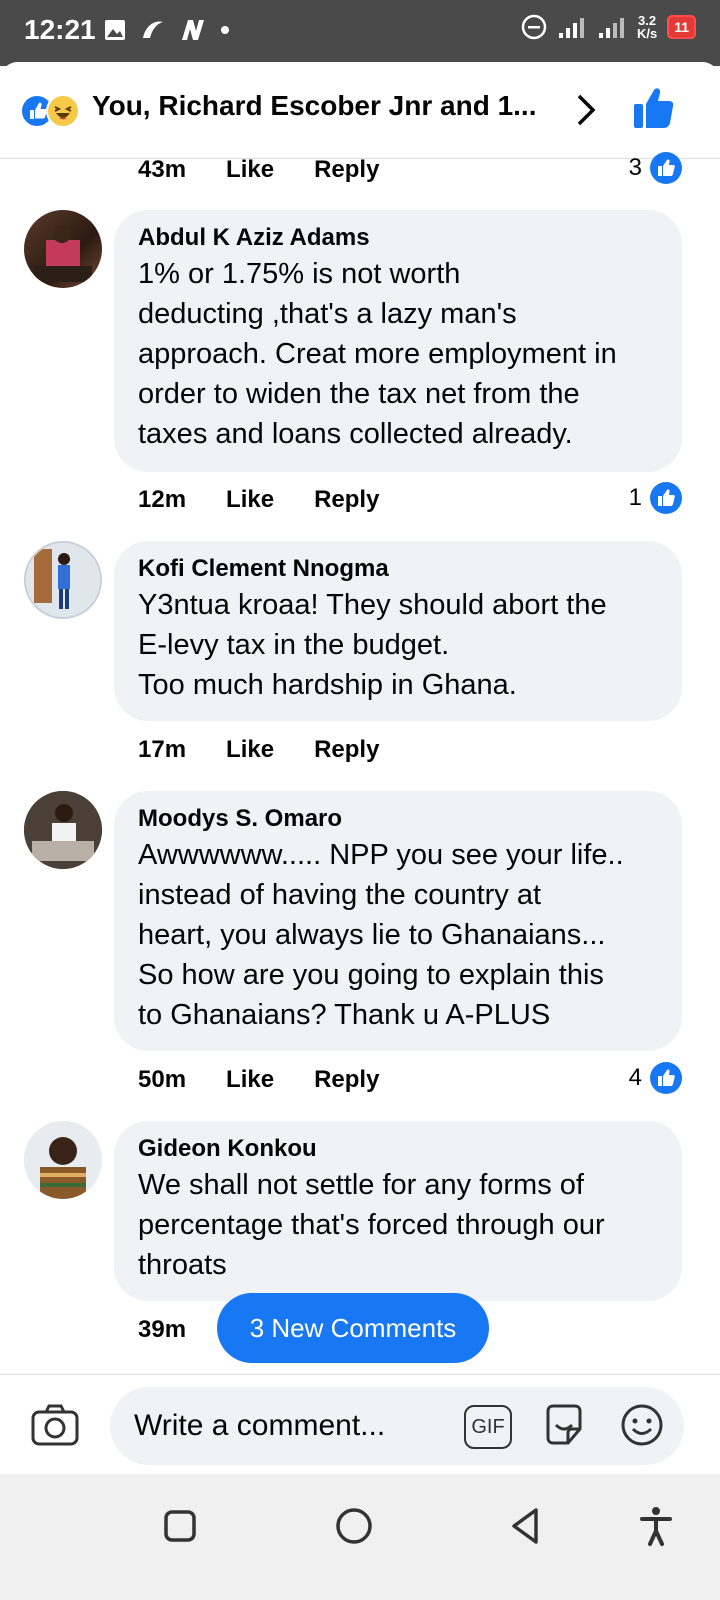 This screenshot has height=1600, width=720. I want to click on battery-indicator: 11, so click(681, 27).